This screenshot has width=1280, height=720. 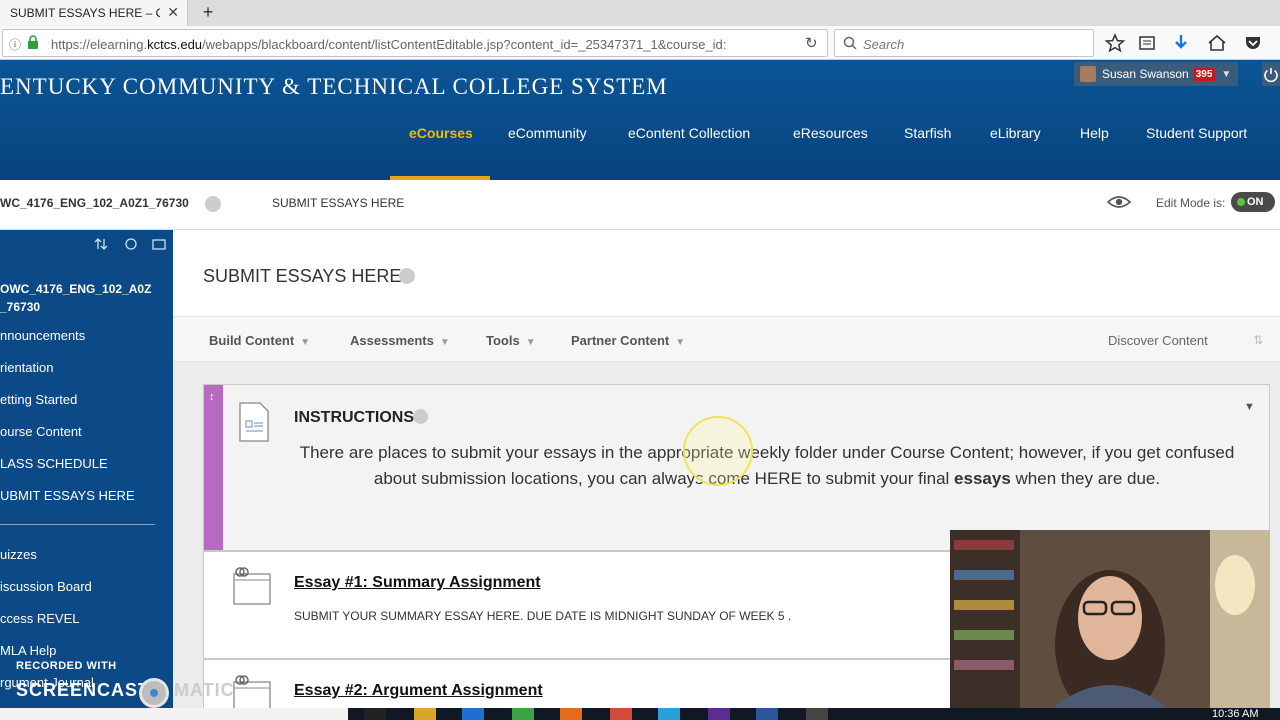 I want to click on file-explorer-icon, so click(x=425, y=714).